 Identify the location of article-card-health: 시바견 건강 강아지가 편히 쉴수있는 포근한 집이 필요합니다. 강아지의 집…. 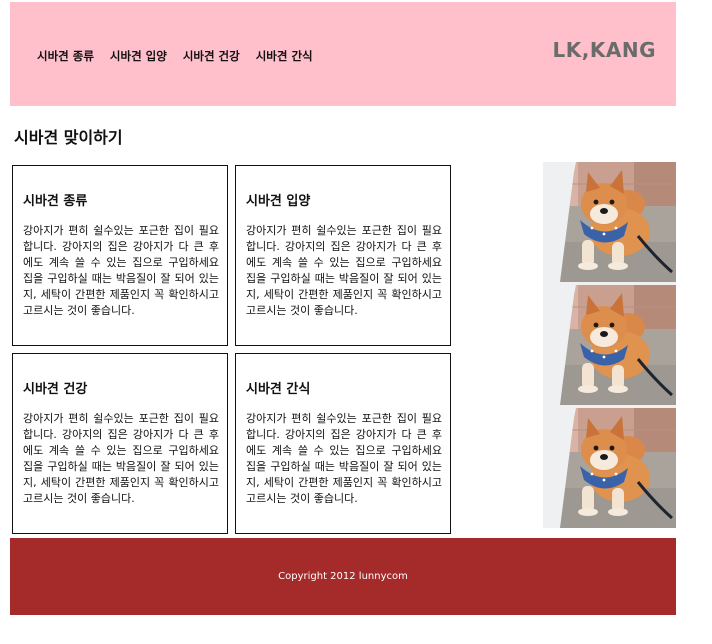
(120, 443).